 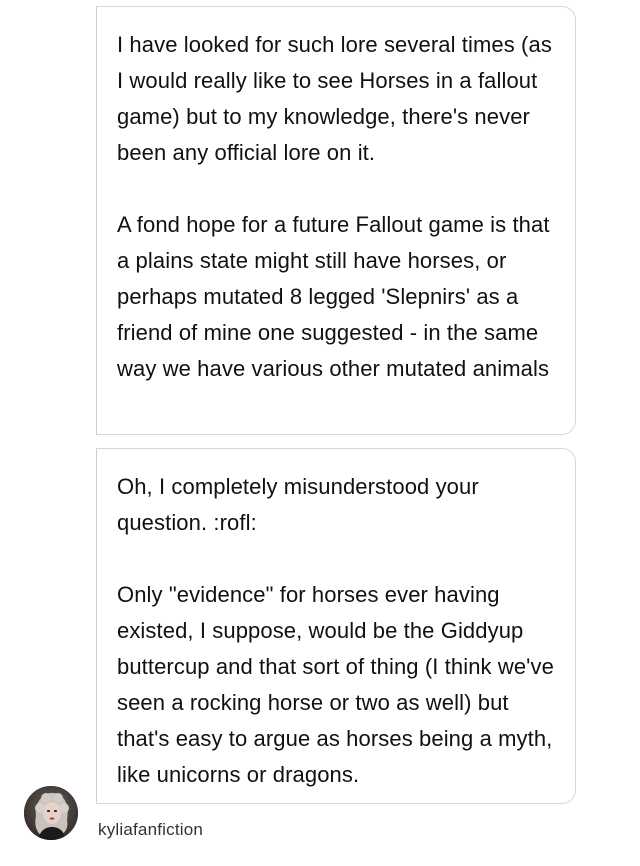 I want to click on user-avatar, so click(x=51, y=813).